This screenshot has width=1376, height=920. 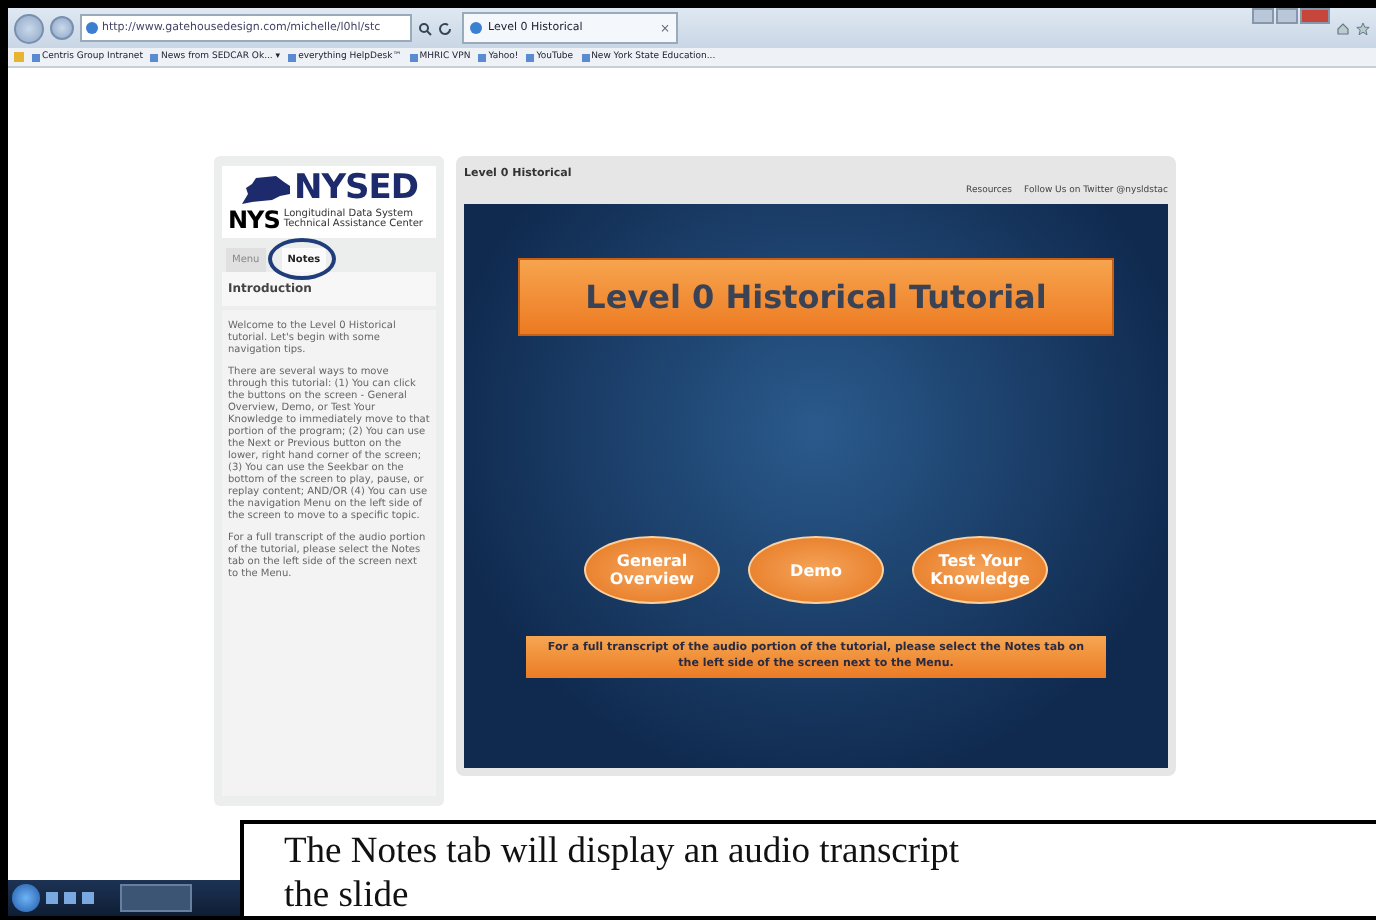 I want to click on star-icon, so click(x=1363, y=28).